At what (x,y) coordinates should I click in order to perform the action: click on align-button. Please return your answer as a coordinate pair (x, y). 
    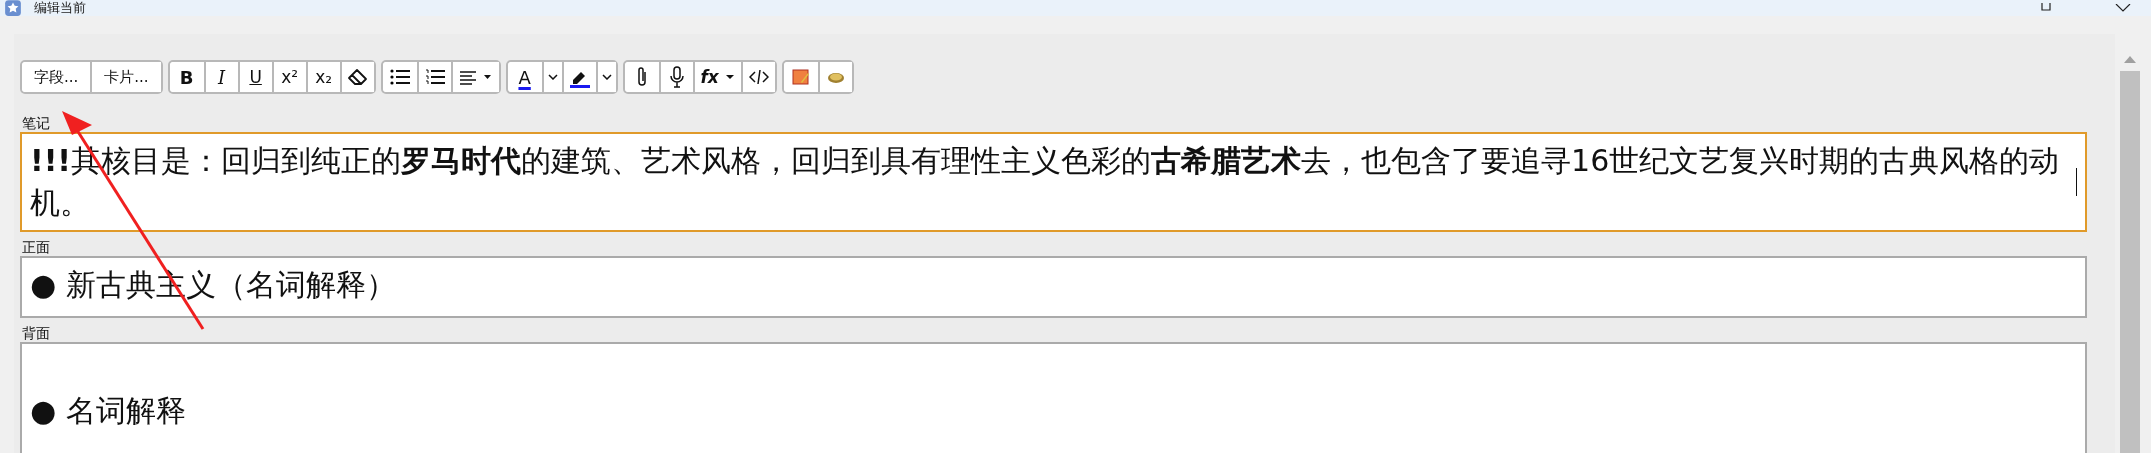
    Looking at the image, I should click on (474, 77).